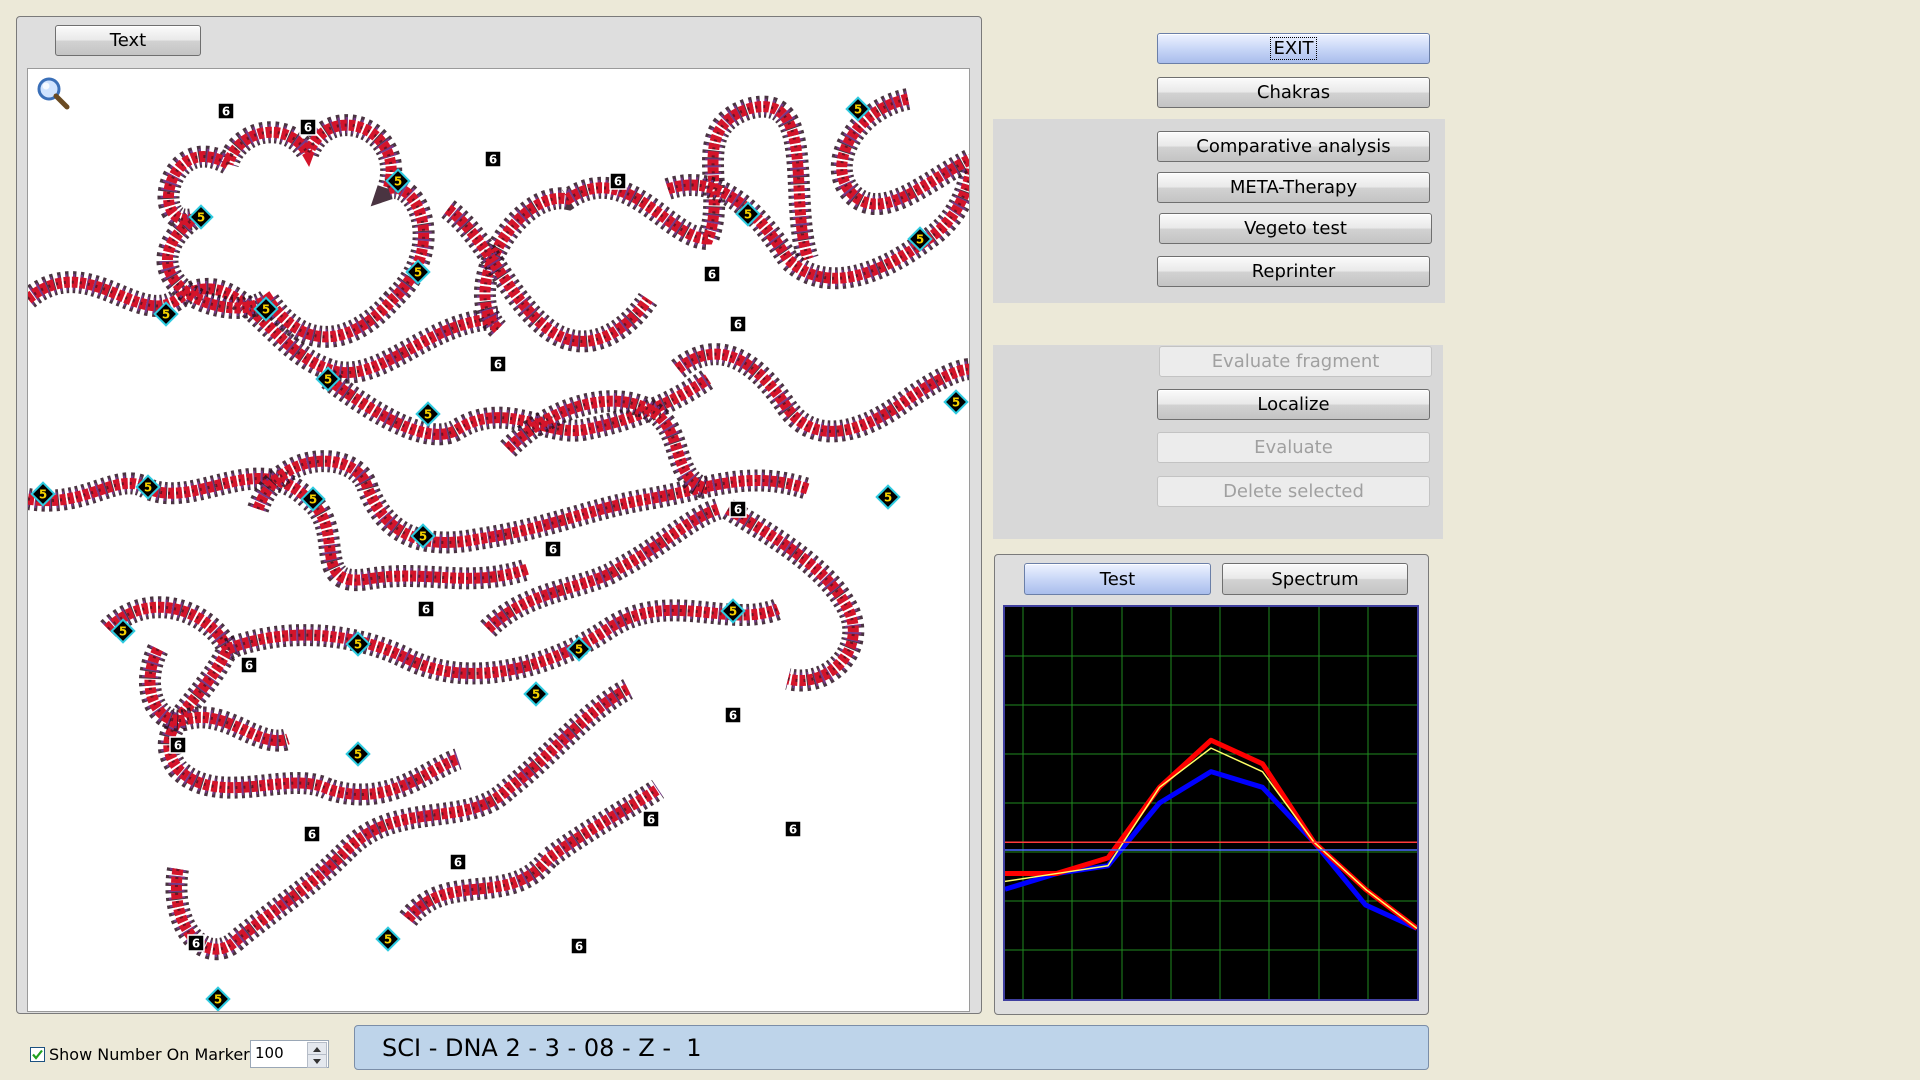 The width and height of the screenshot is (1920, 1080). I want to click on tab-test: Test, so click(1117, 579).